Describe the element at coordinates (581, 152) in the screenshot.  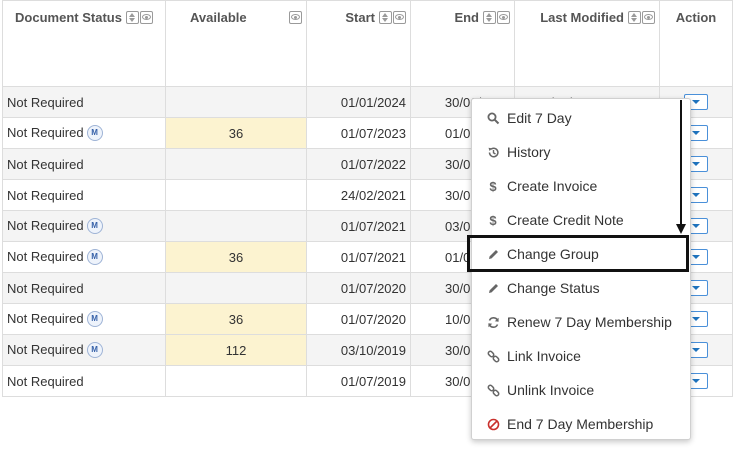
I see `menu-item-history: History` at that location.